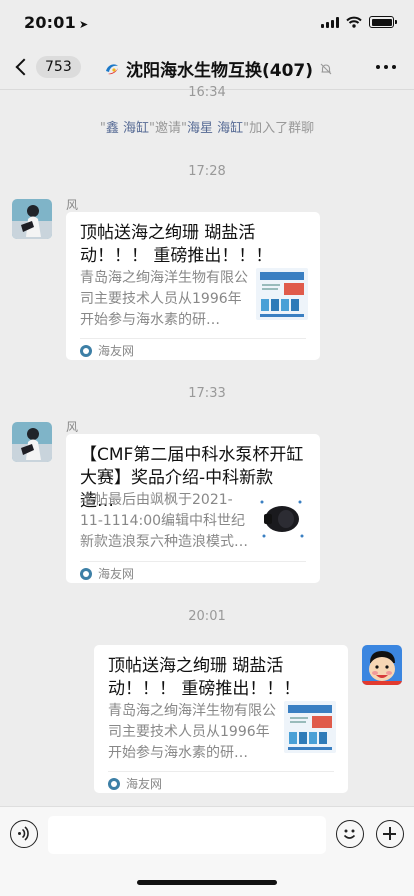  I want to click on message-input, so click(187, 835).